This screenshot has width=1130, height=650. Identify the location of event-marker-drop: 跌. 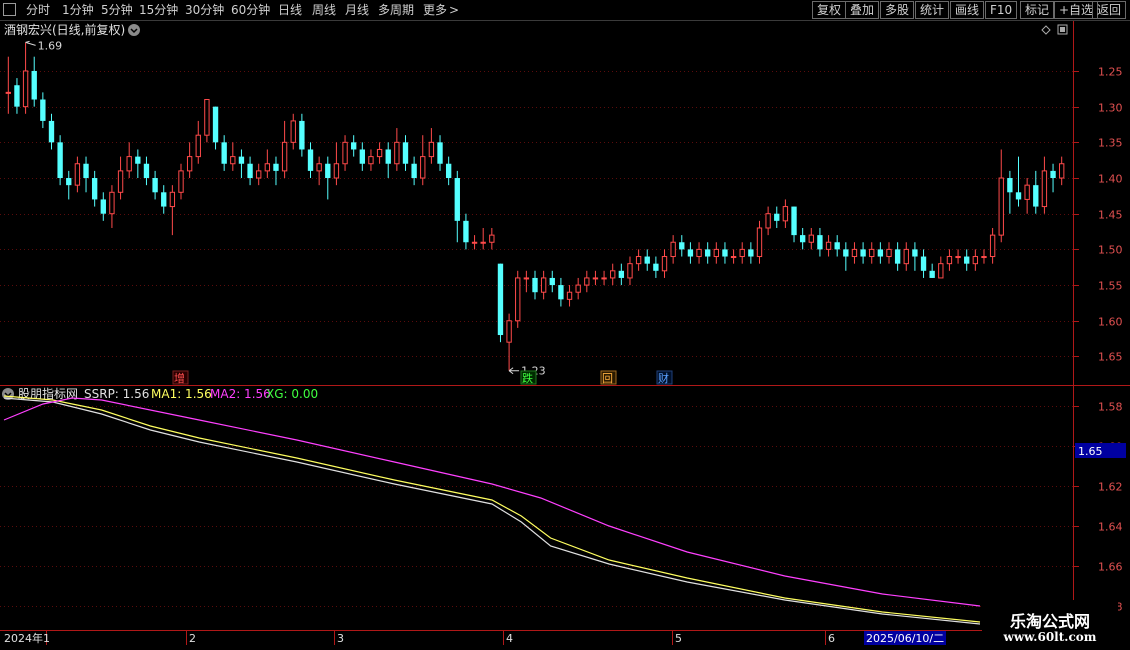
(528, 377).